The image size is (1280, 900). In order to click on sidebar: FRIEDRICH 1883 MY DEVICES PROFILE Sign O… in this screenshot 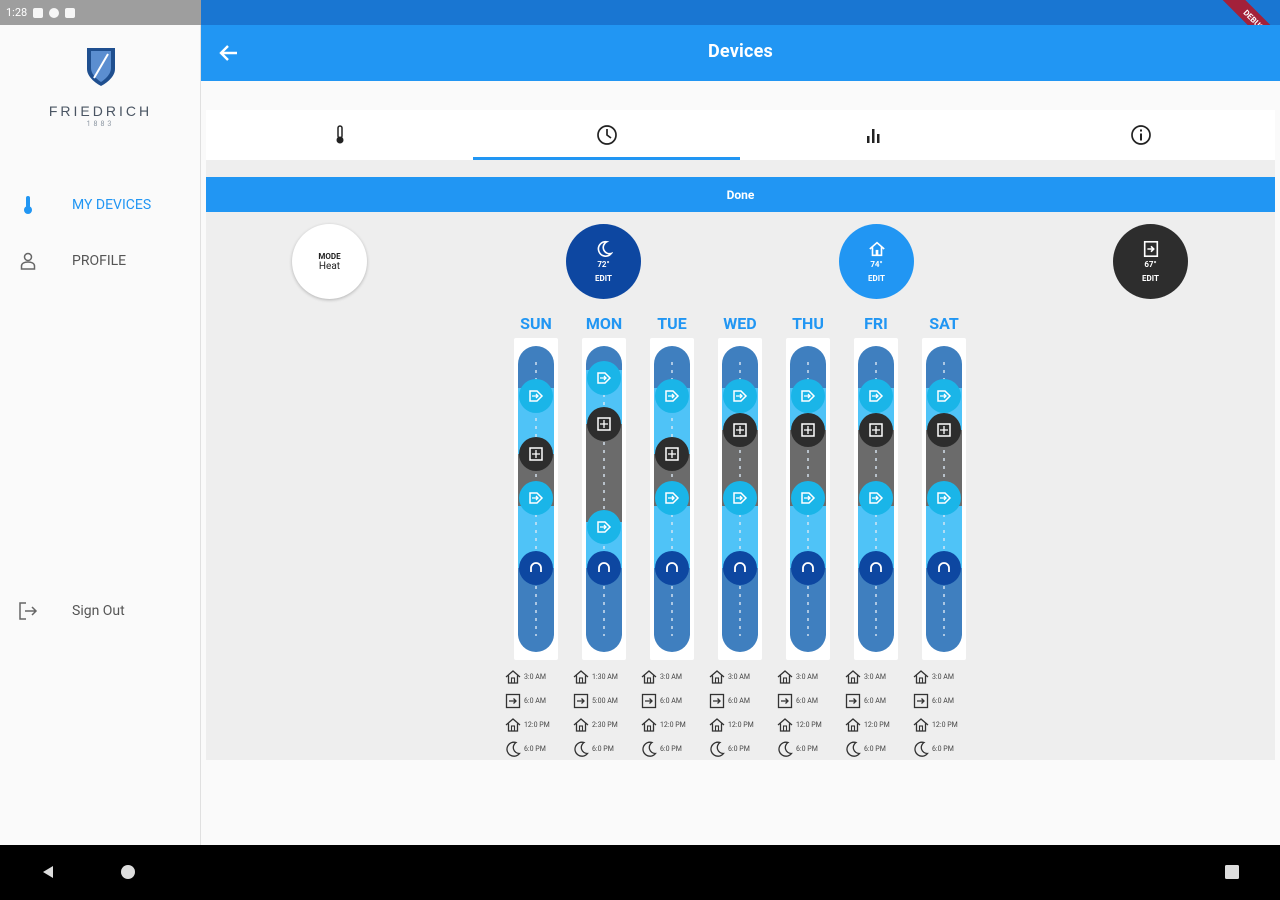, I will do `click(100, 435)`.